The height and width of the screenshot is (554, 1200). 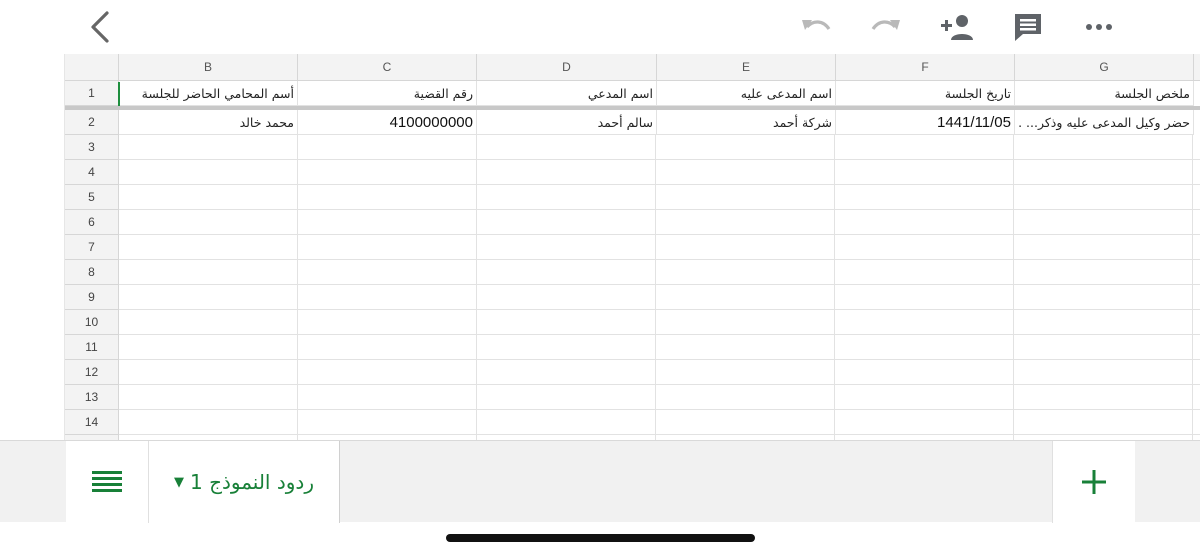 What do you see at coordinates (1028, 27) in the screenshot?
I see `comment-icon` at bounding box center [1028, 27].